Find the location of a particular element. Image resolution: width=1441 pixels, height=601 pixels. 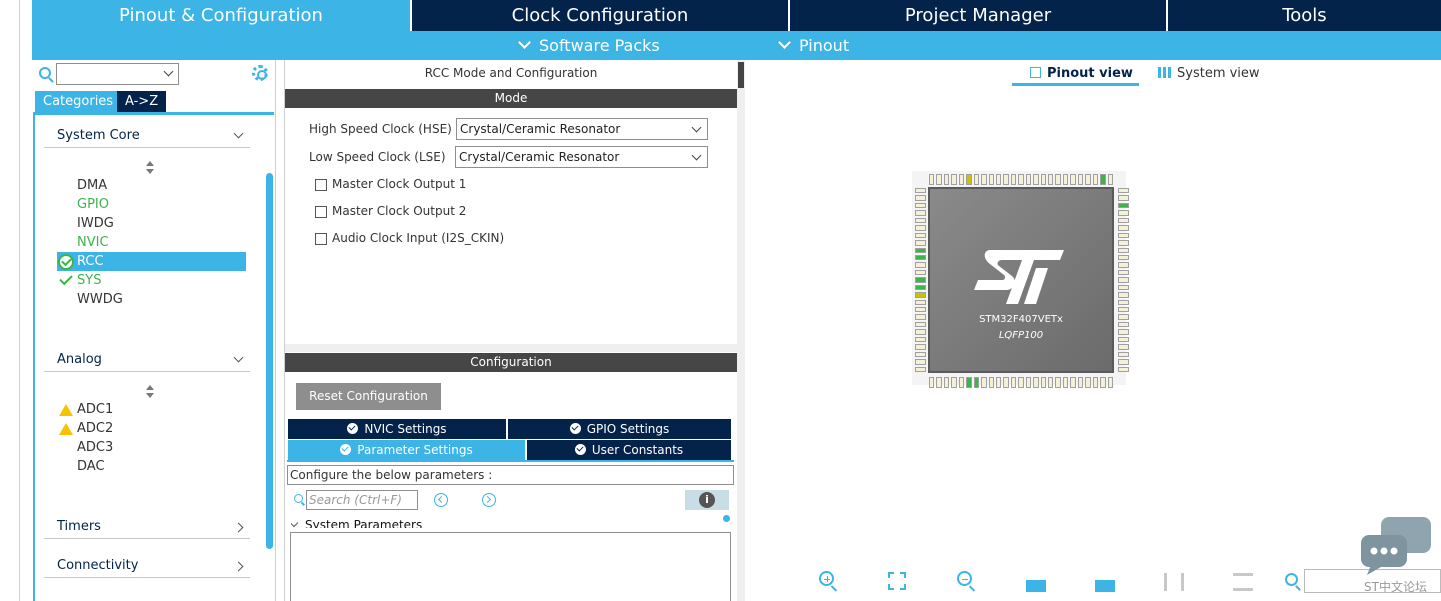

tab-clock-configuration: Clock Configuration is located at coordinates (599, 15).